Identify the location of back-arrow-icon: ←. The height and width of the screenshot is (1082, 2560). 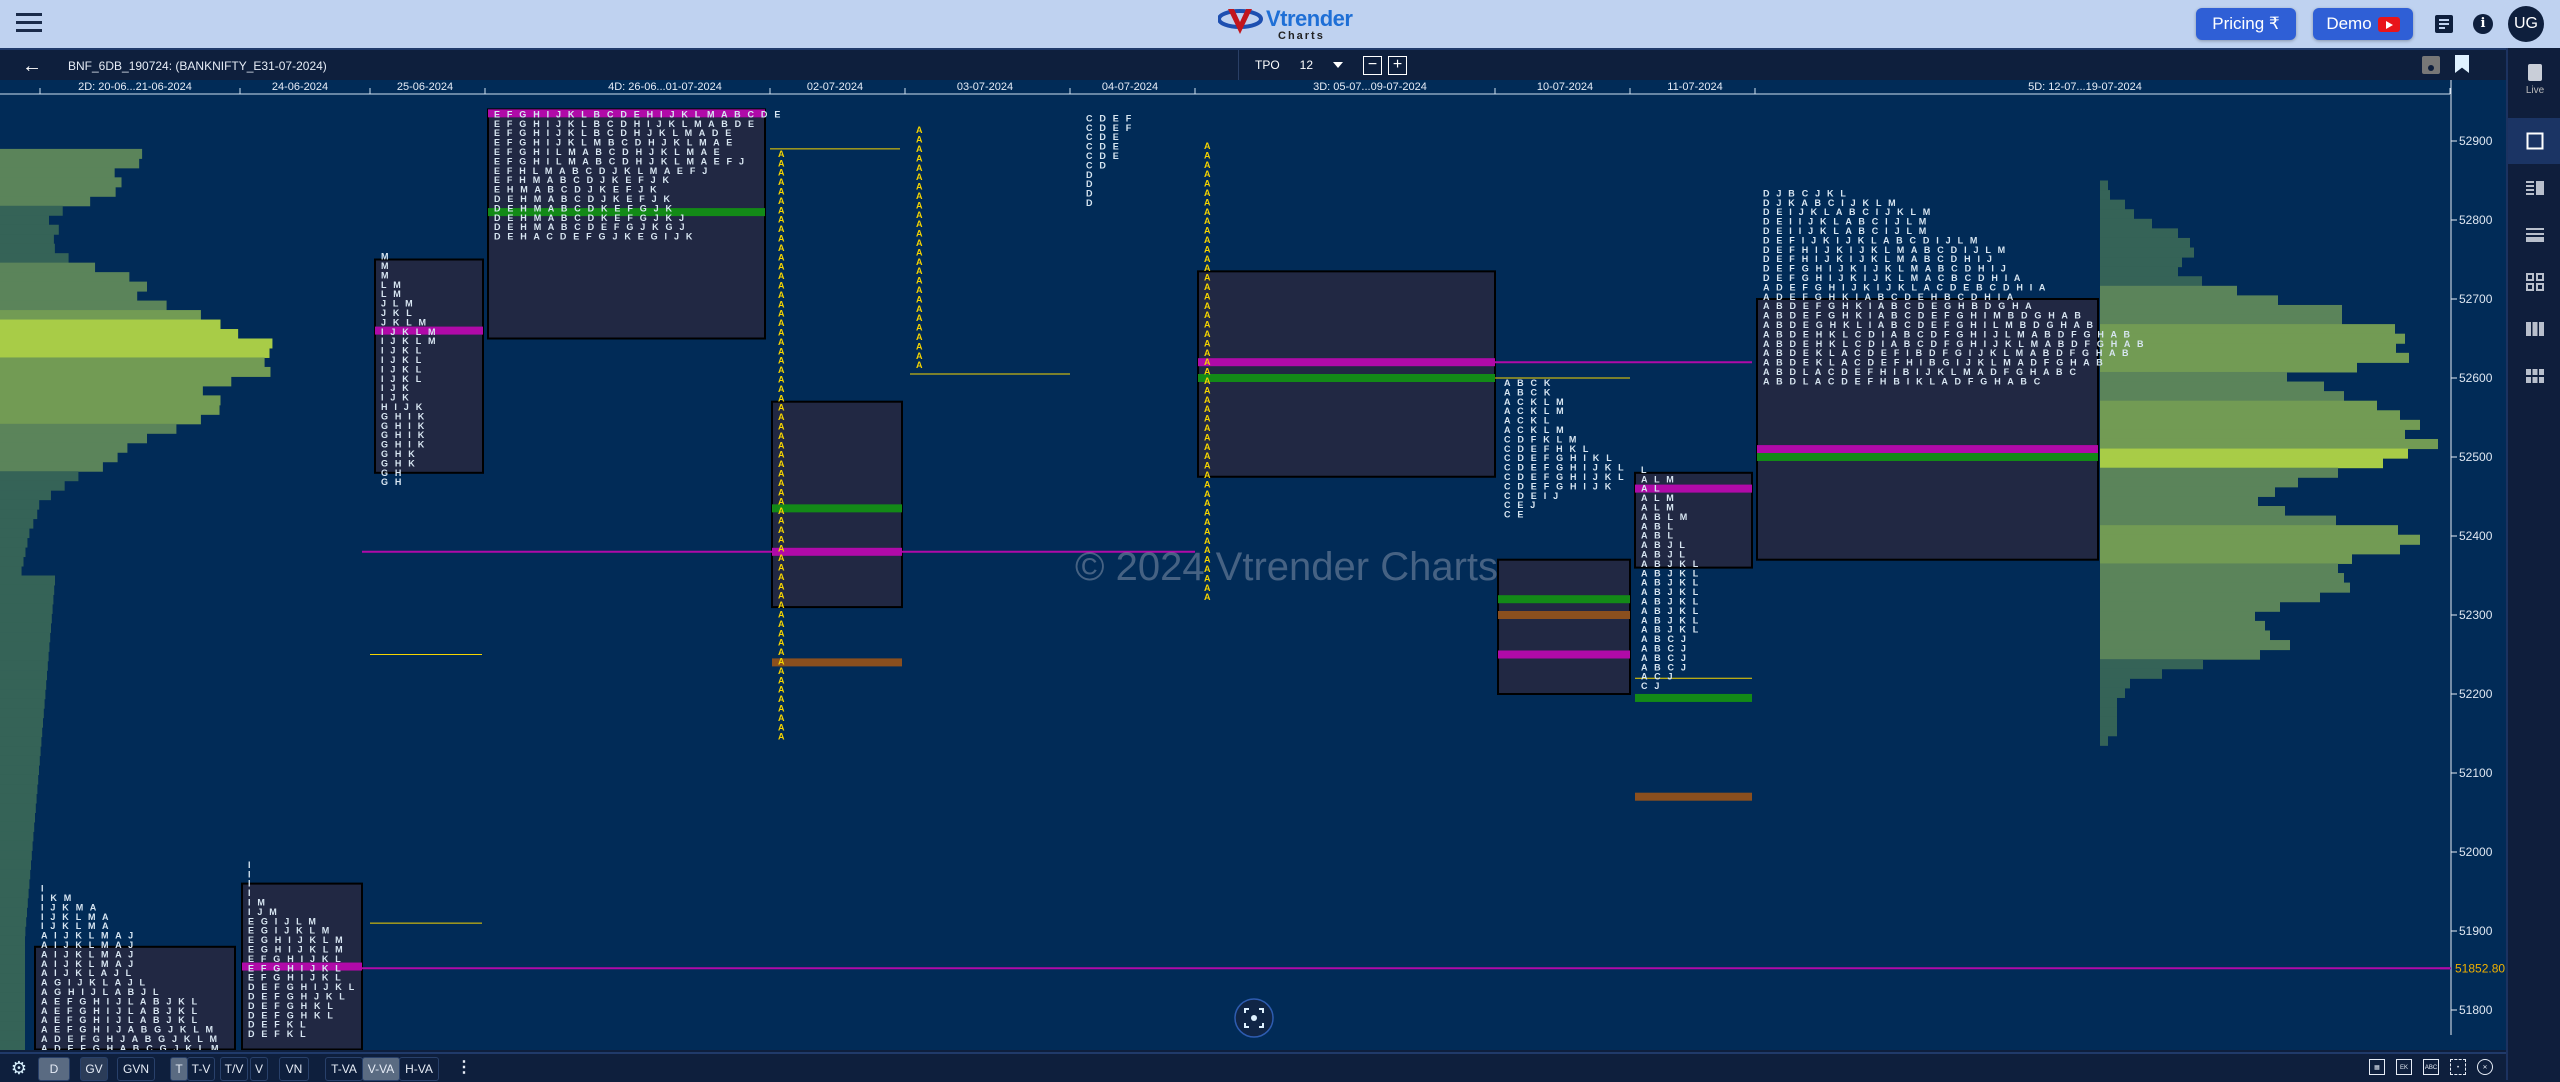
(32, 66).